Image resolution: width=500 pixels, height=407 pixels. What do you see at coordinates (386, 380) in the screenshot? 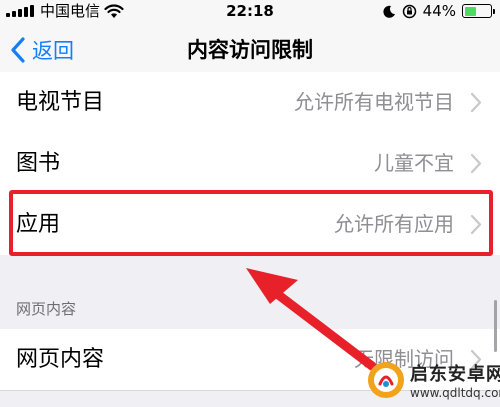
I see `watermark-logo-icon` at bounding box center [386, 380].